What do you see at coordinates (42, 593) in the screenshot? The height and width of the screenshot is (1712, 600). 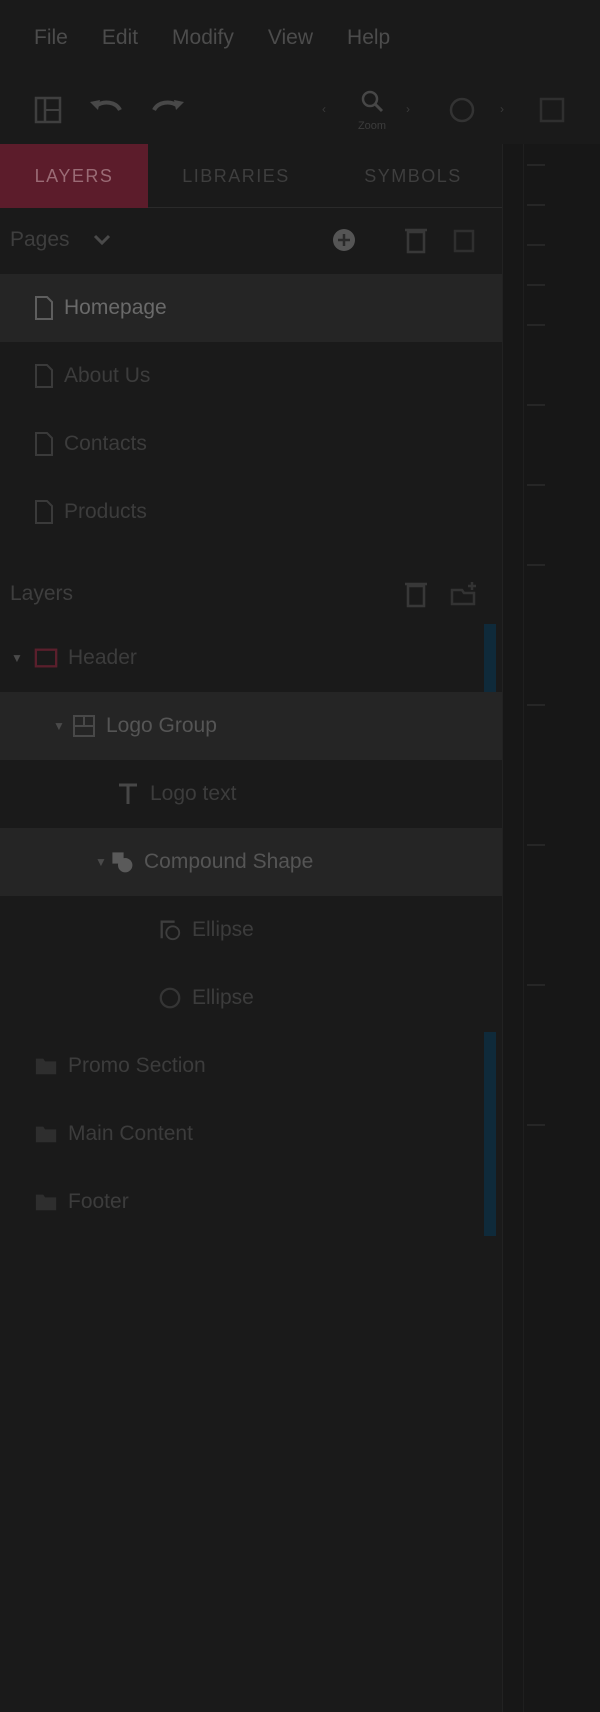 I see `layers-title: Layers` at bounding box center [42, 593].